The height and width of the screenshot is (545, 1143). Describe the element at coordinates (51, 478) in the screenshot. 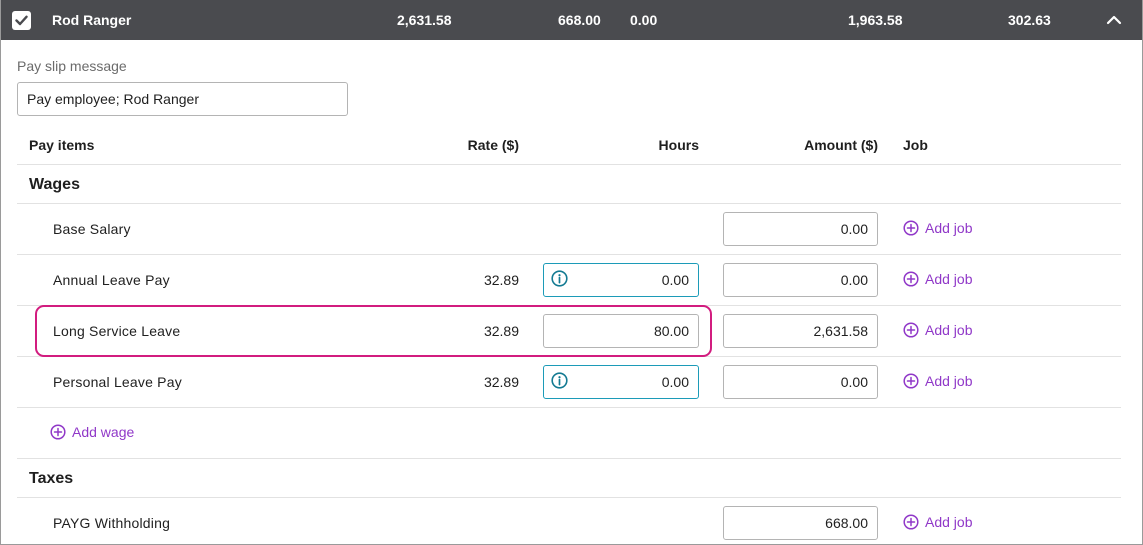

I see `taxes-section-title: Taxes` at that location.